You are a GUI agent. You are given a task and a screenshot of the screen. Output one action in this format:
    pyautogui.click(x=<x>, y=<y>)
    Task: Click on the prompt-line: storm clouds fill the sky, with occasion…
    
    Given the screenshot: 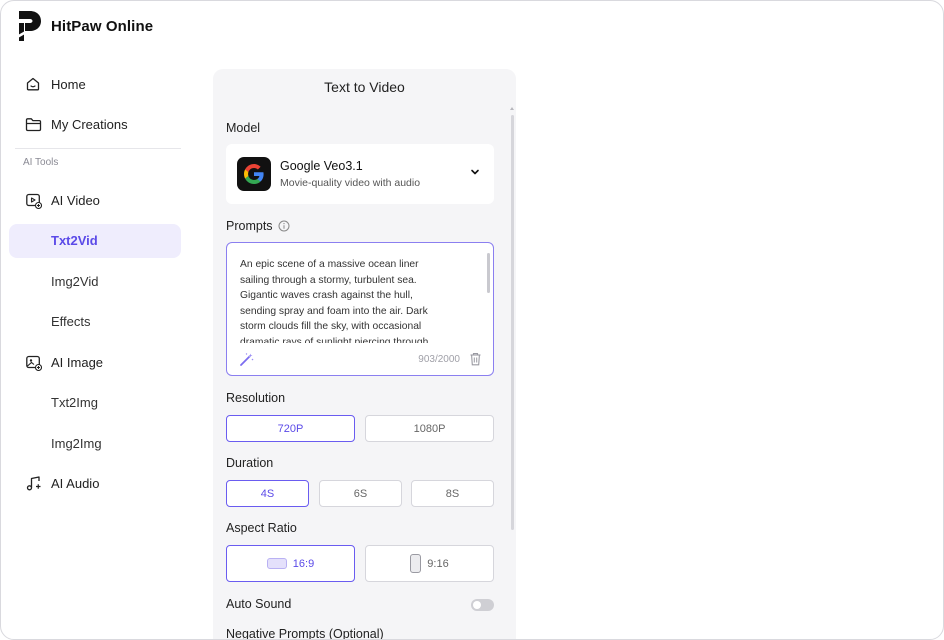 What is the action you would take?
    pyautogui.click(x=331, y=326)
    